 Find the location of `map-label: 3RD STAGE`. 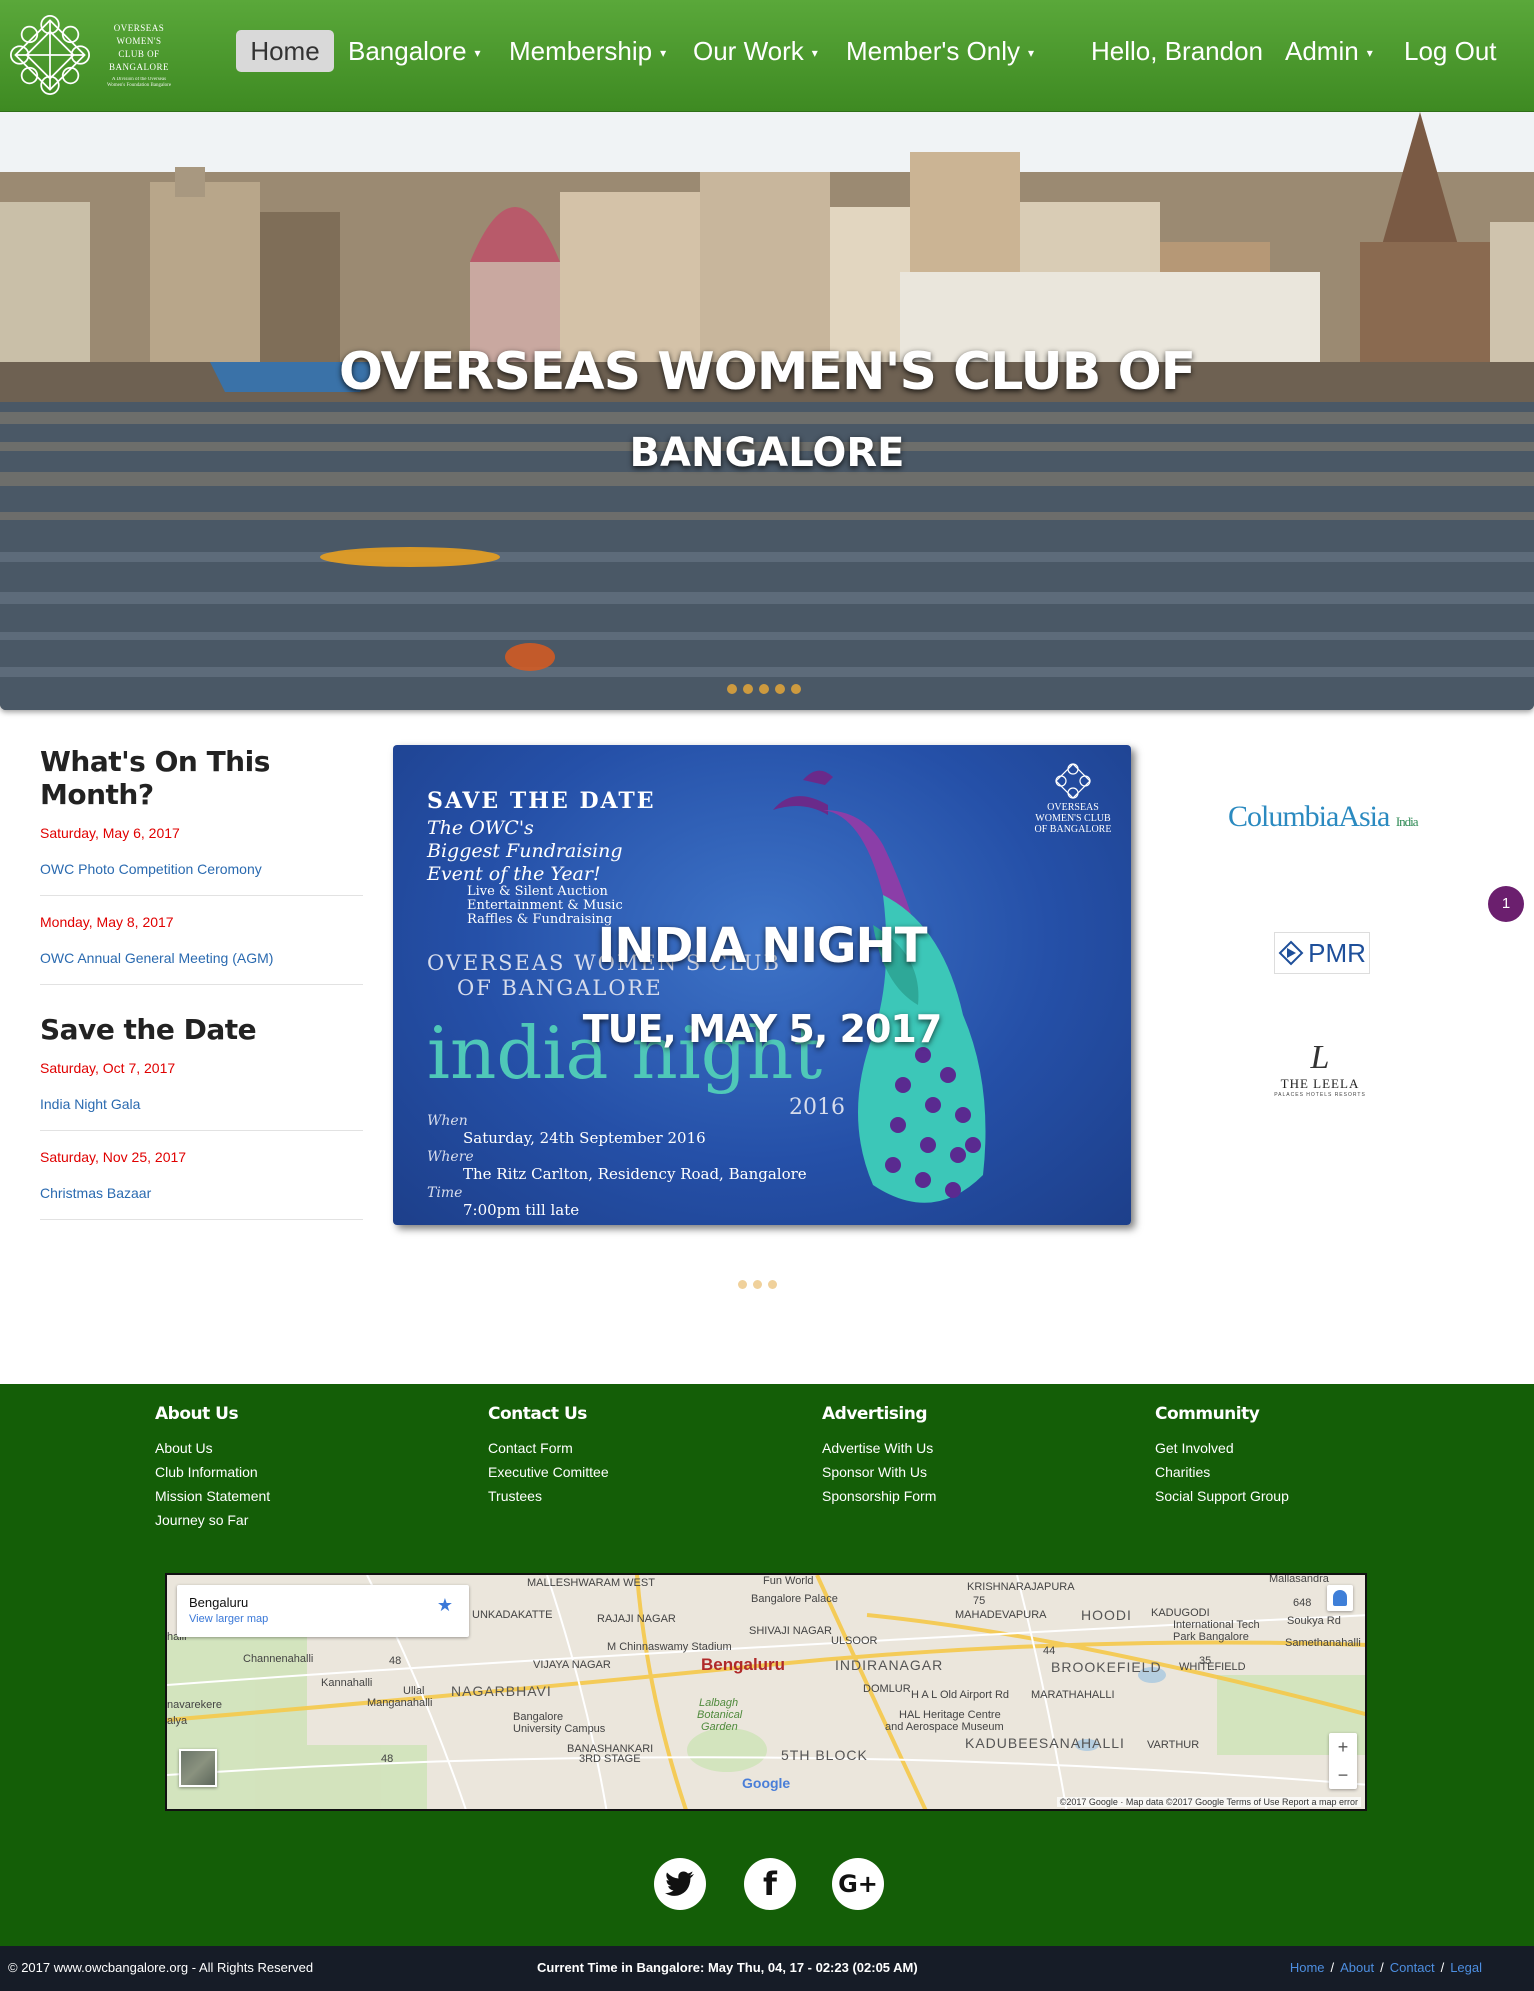

map-label: 3RD STAGE is located at coordinates (610, 1759).